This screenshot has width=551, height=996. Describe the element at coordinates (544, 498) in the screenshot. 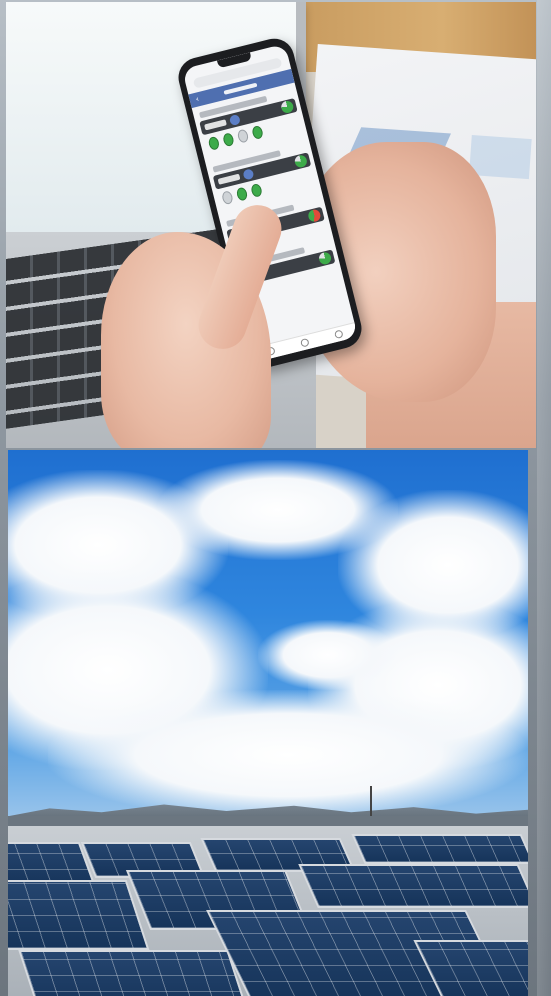

I see `edge-strip` at that location.